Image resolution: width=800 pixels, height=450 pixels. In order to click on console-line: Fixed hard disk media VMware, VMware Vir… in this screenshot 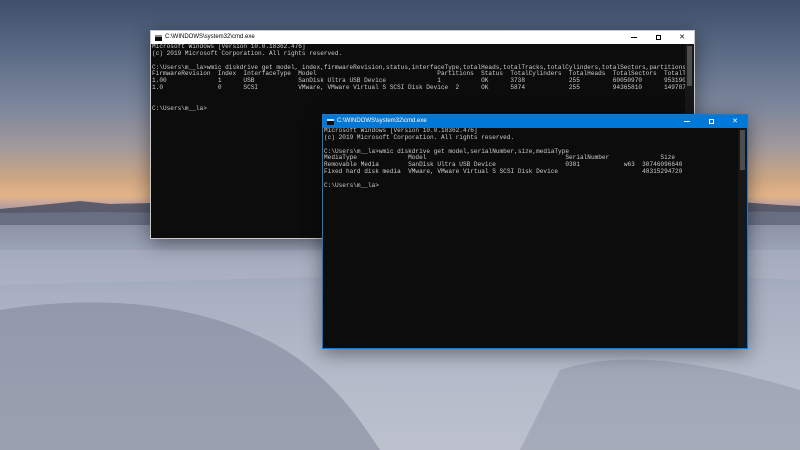, I will do `click(503, 172)`.